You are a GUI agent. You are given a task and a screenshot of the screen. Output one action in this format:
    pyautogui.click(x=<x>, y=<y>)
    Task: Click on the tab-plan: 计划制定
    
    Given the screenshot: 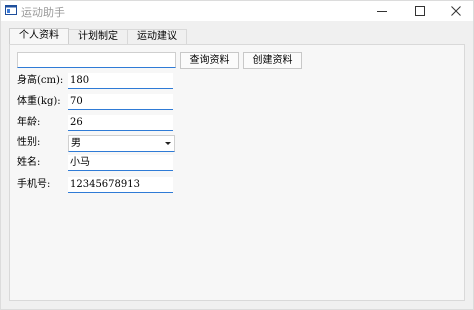 What is the action you would take?
    pyautogui.click(x=98, y=36)
    